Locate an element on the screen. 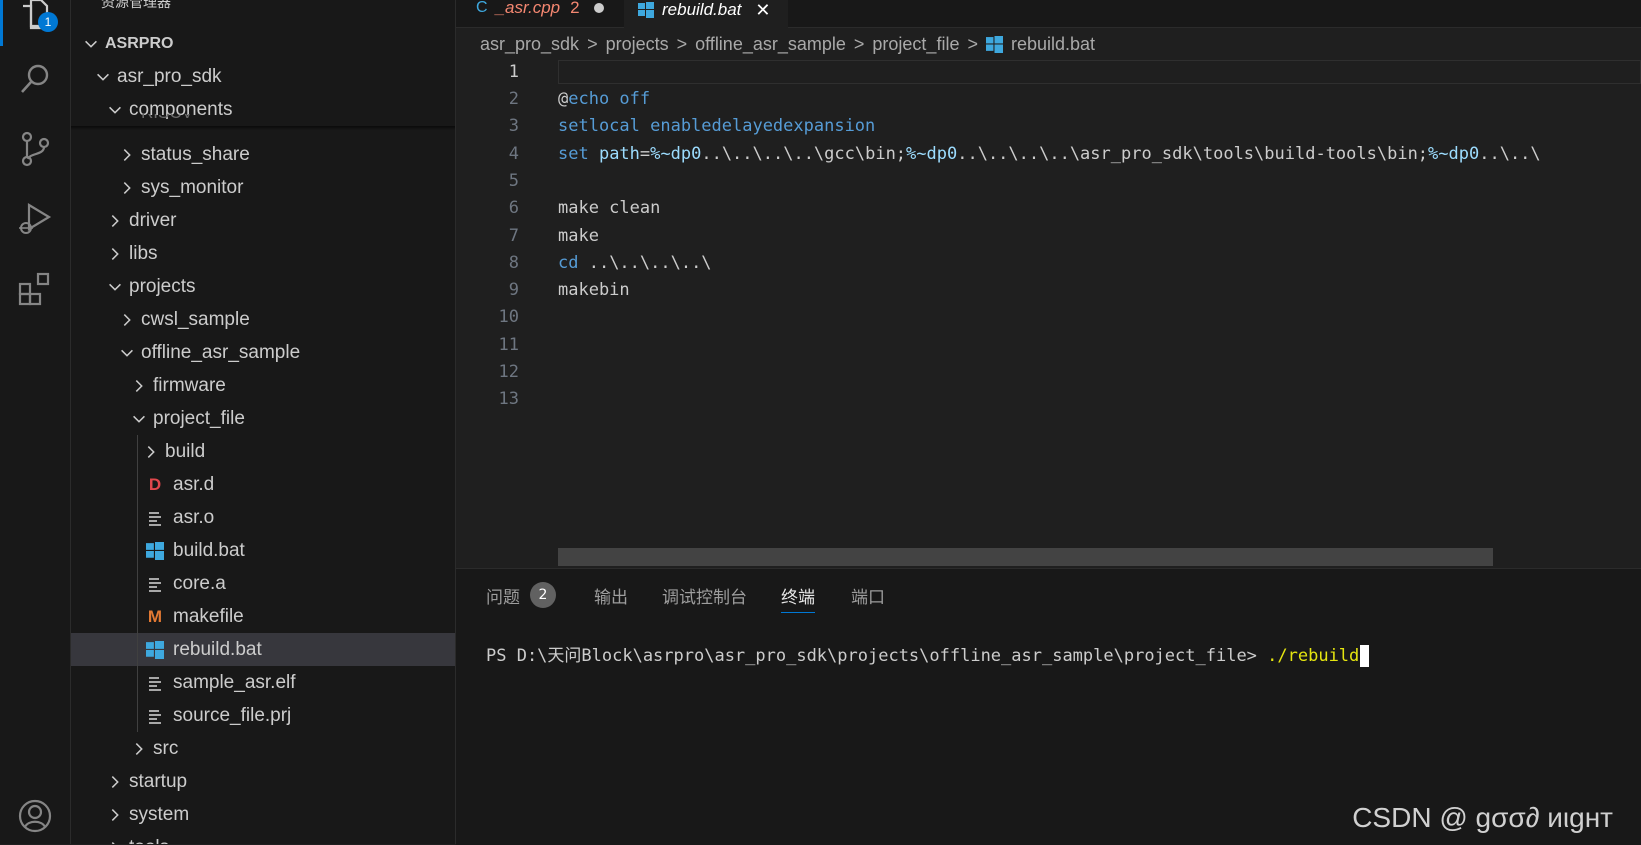 This screenshot has width=1641, height=845. folder-row: sys_monitor is located at coordinates (263, 187).